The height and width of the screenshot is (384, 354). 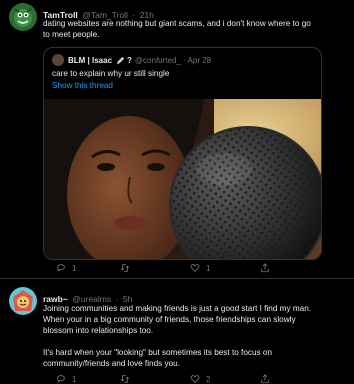 I want to click on pen-icon, so click(x=120, y=60).